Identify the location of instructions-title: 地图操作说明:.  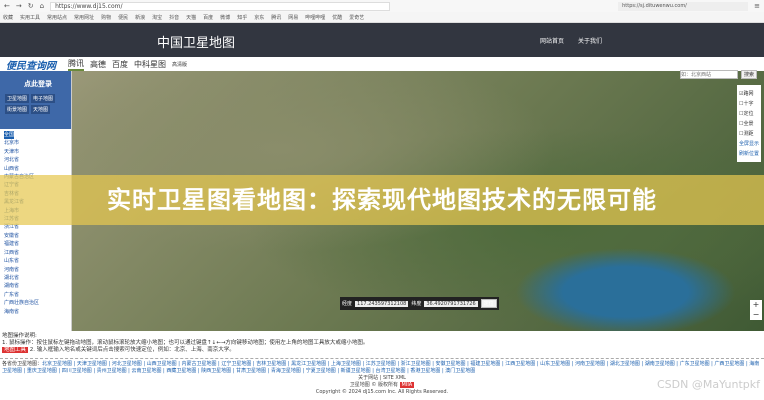
(19, 336).